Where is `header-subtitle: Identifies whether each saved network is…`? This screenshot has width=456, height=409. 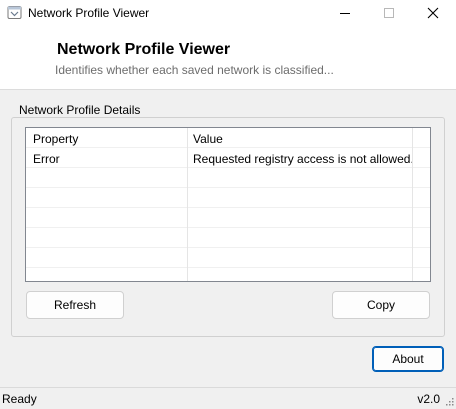
header-subtitle: Identifies whether each saved network is… is located at coordinates (194, 70).